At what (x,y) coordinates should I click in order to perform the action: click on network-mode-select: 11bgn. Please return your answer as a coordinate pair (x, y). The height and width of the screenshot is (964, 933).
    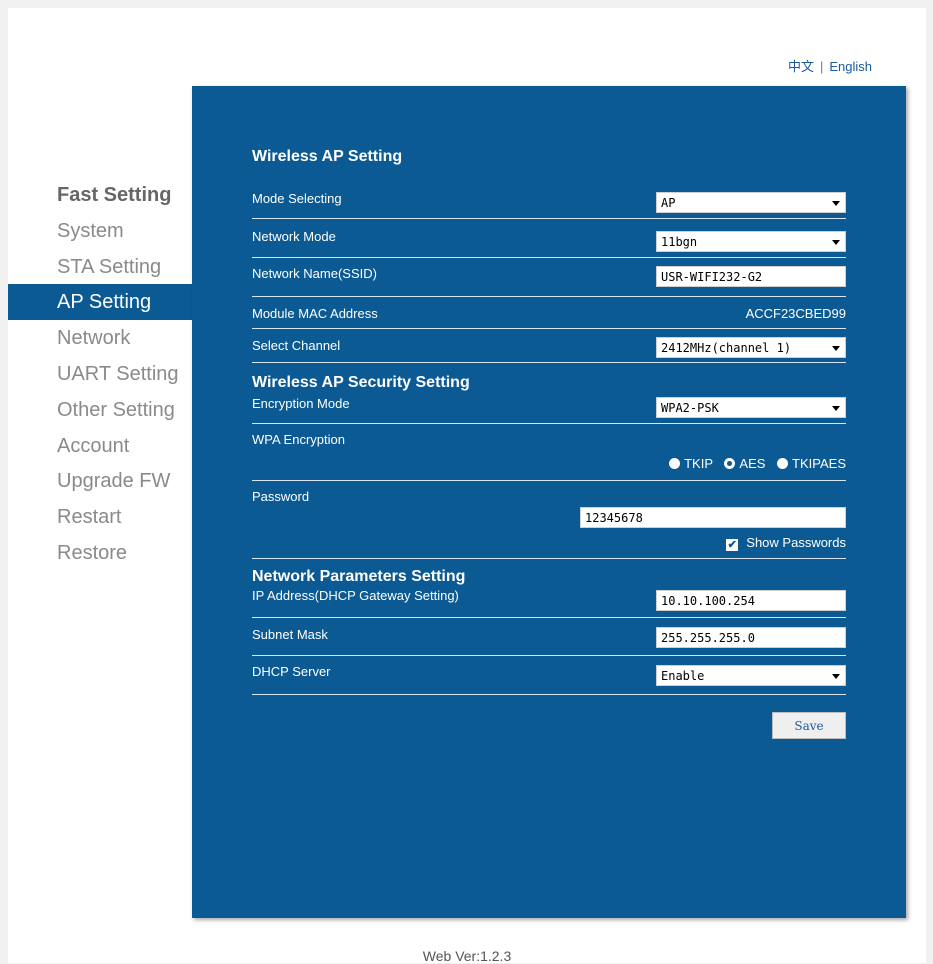
    Looking at the image, I should click on (751, 241).